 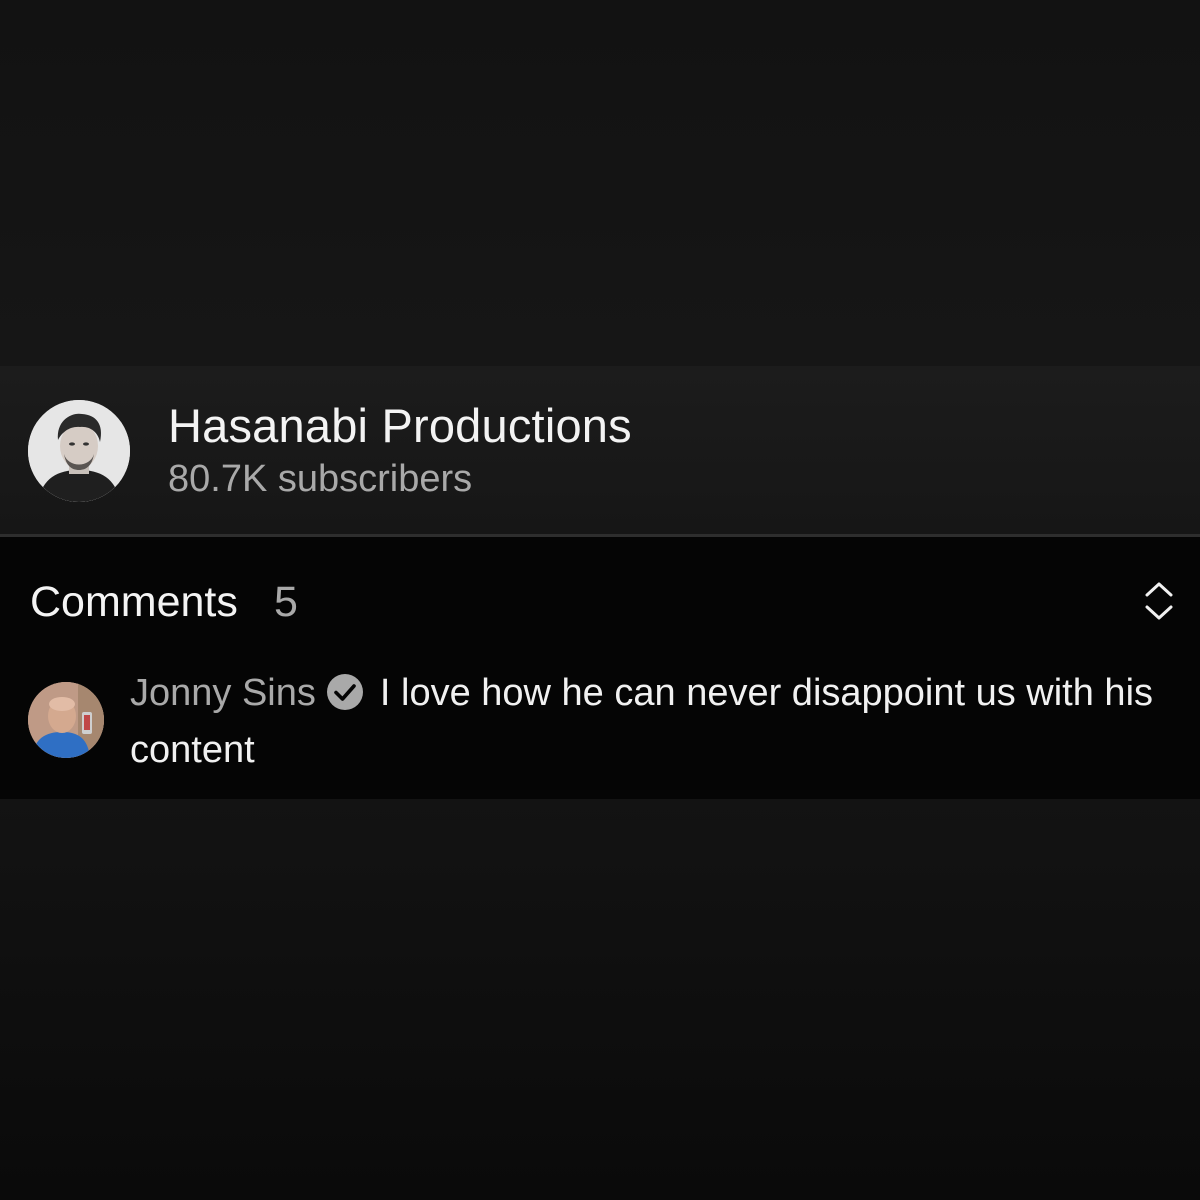 I want to click on subscriber-count: 80.7K subscribers, so click(x=320, y=479).